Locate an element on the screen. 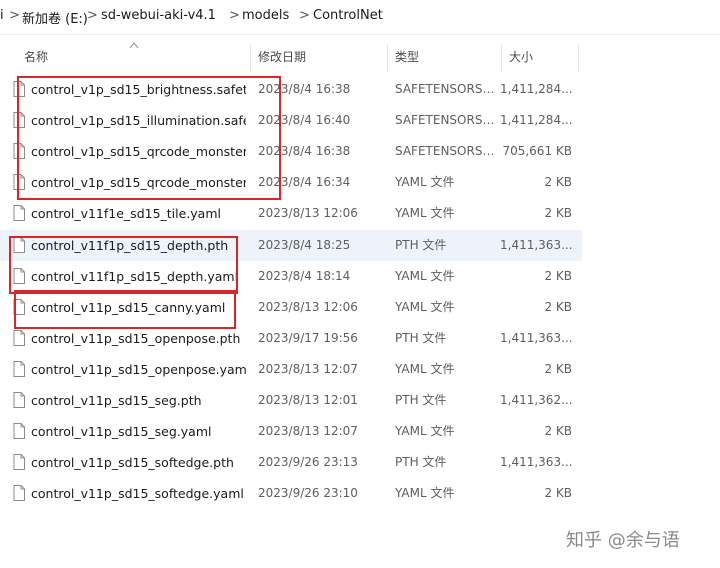 Image resolution: width=720 pixels, height=568 pixels. column-header-date: 修改日期 is located at coordinates (282, 57).